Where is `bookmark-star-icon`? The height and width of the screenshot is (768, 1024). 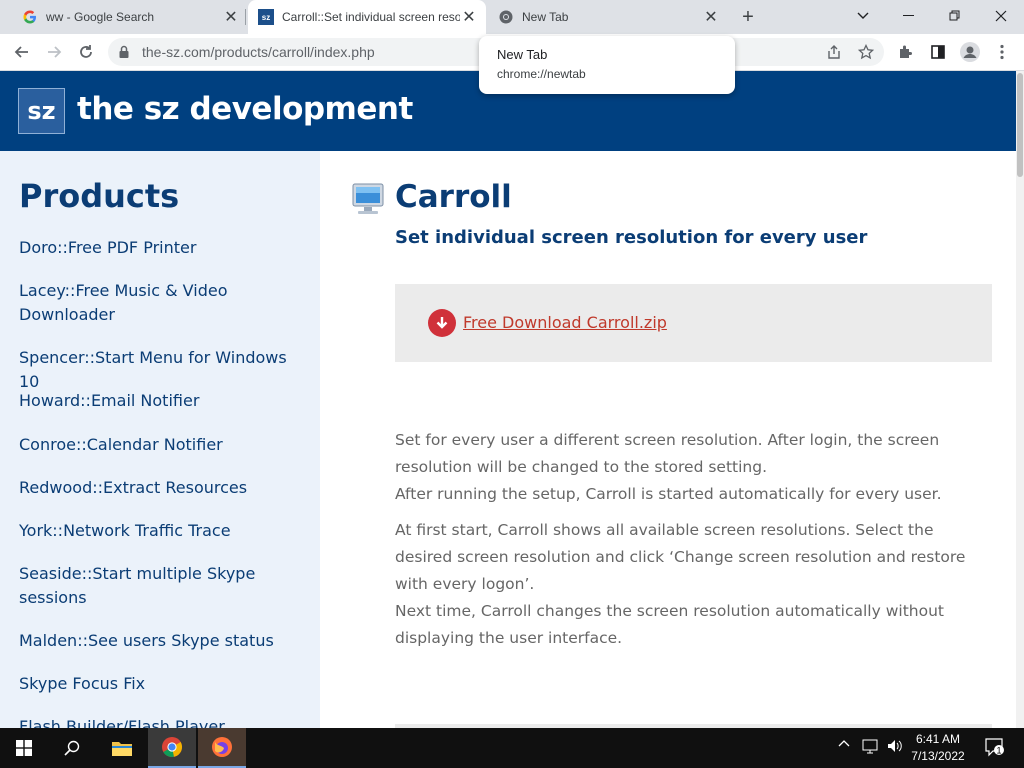 bookmark-star-icon is located at coordinates (866, 52).